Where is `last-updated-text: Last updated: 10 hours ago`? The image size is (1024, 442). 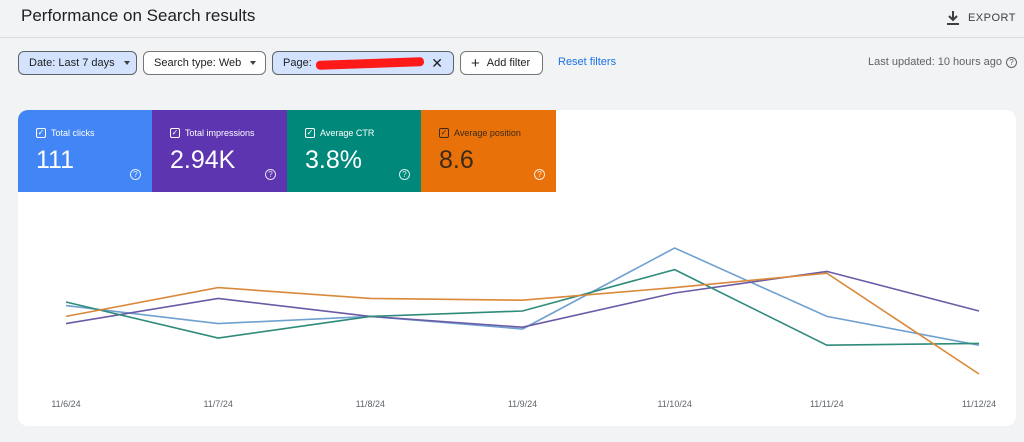 last-updated-text: Last updated: 10 hours ago is located at coordinates (935, 62).